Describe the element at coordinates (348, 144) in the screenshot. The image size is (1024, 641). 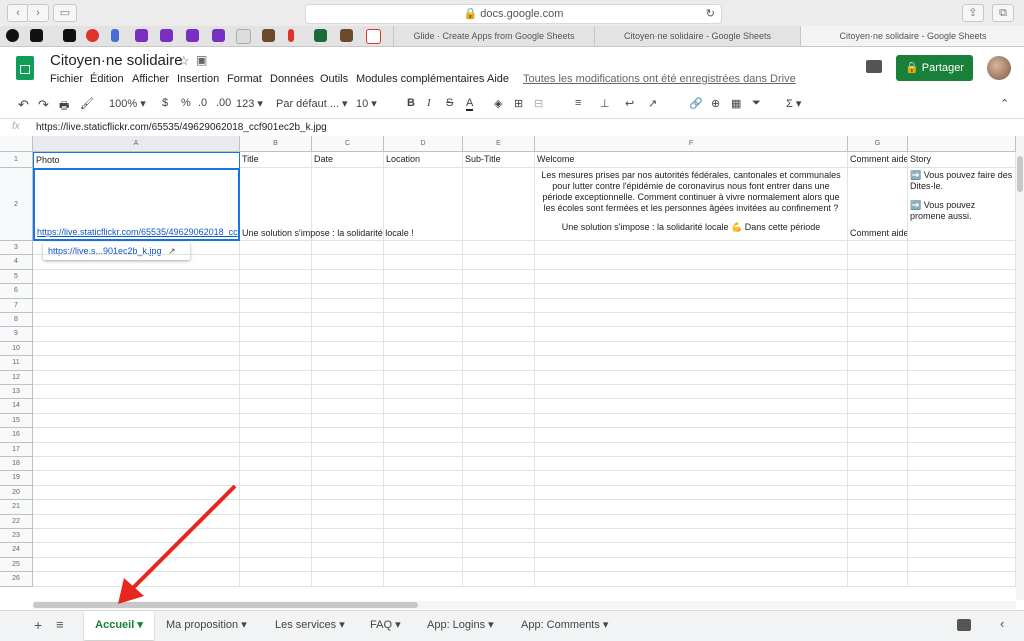
I see `column-header-c: C` at that location.